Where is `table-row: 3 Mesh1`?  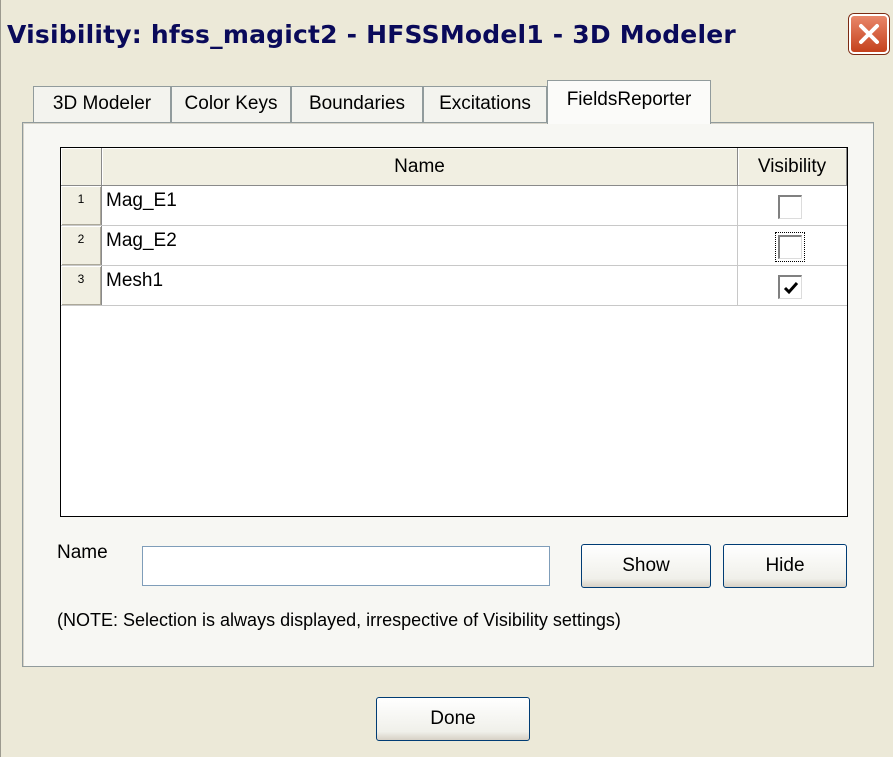 table-row: 3 Mesh1 is located at coordinates (454, 286).